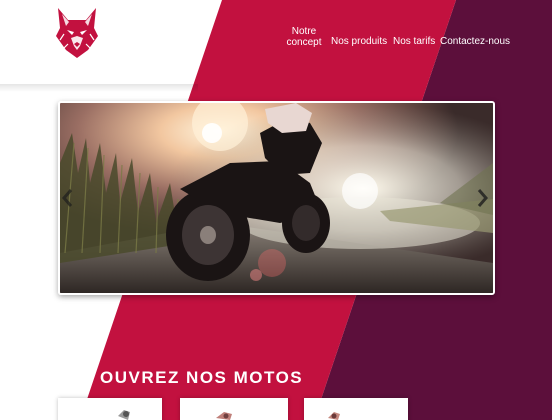  What do you see at coordinates (414, 41) in the screenshot?
I see `nav-item-tarifs: Nos tarifs` at bounding box center [414, 41].